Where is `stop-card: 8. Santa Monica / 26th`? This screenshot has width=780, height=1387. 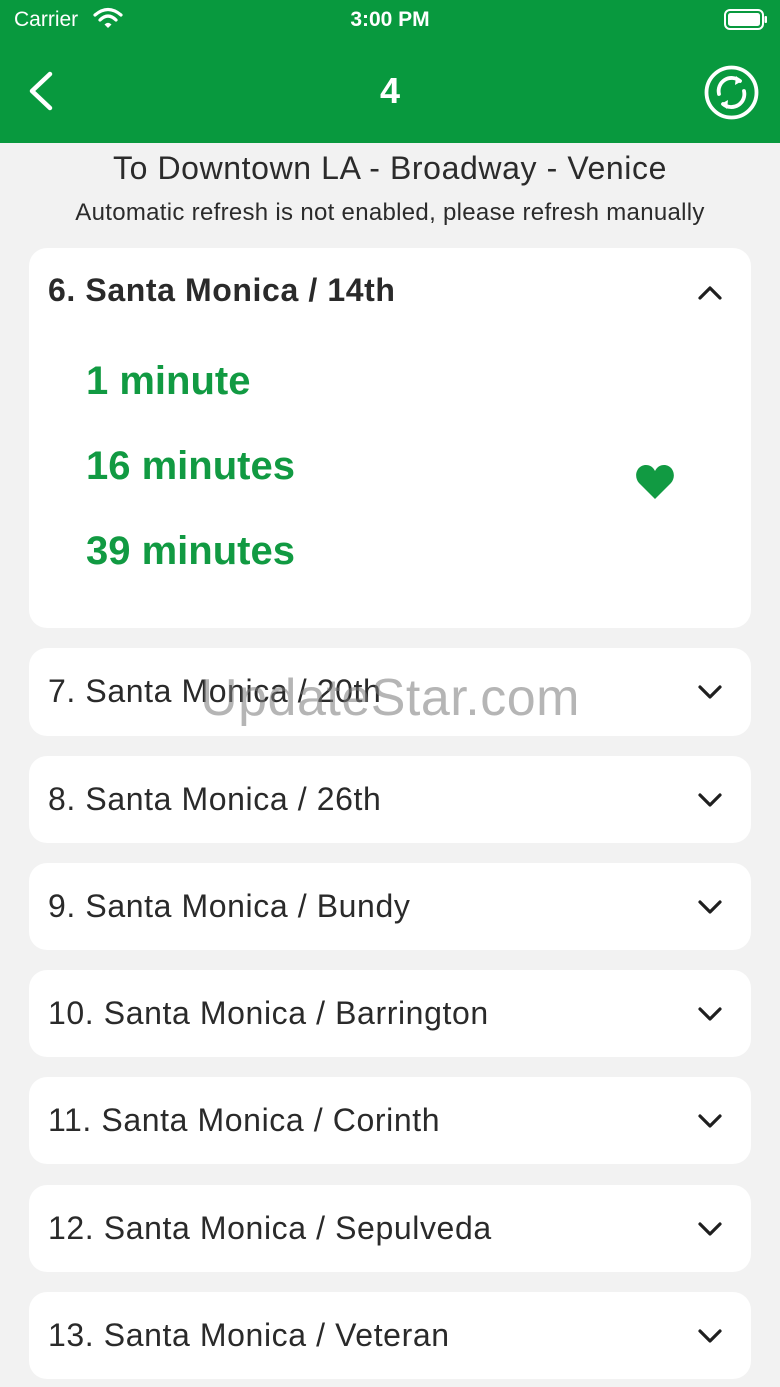 stop-card: 8. Santa Monica / 26th is located at coordinates (390, 799).